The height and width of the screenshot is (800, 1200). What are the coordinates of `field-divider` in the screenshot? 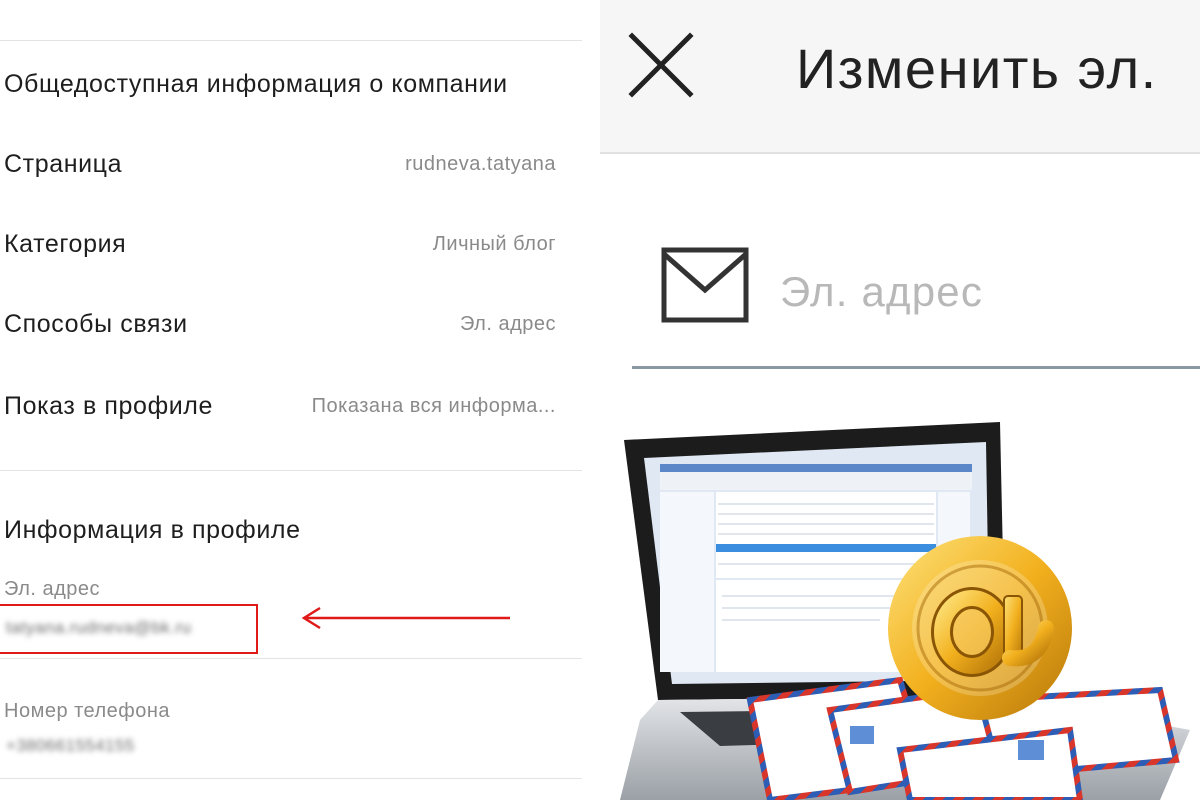 It's located at (291, 658).